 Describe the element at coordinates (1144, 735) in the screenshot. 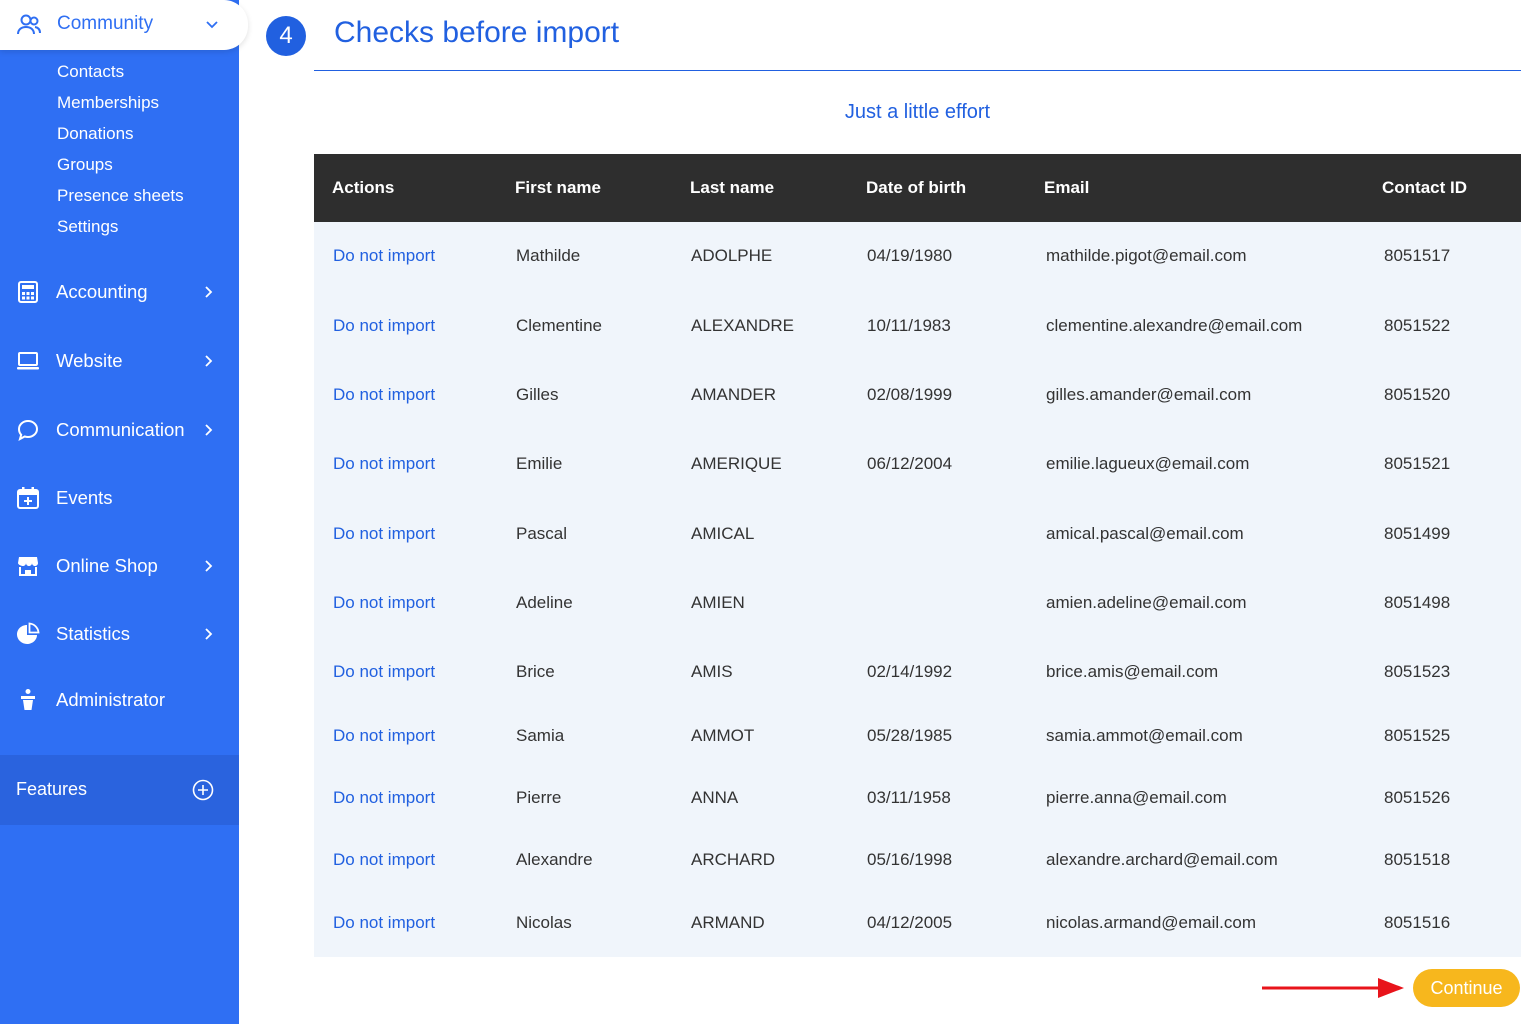

I see `cell-email: samia.ammot@email.com` at that location.